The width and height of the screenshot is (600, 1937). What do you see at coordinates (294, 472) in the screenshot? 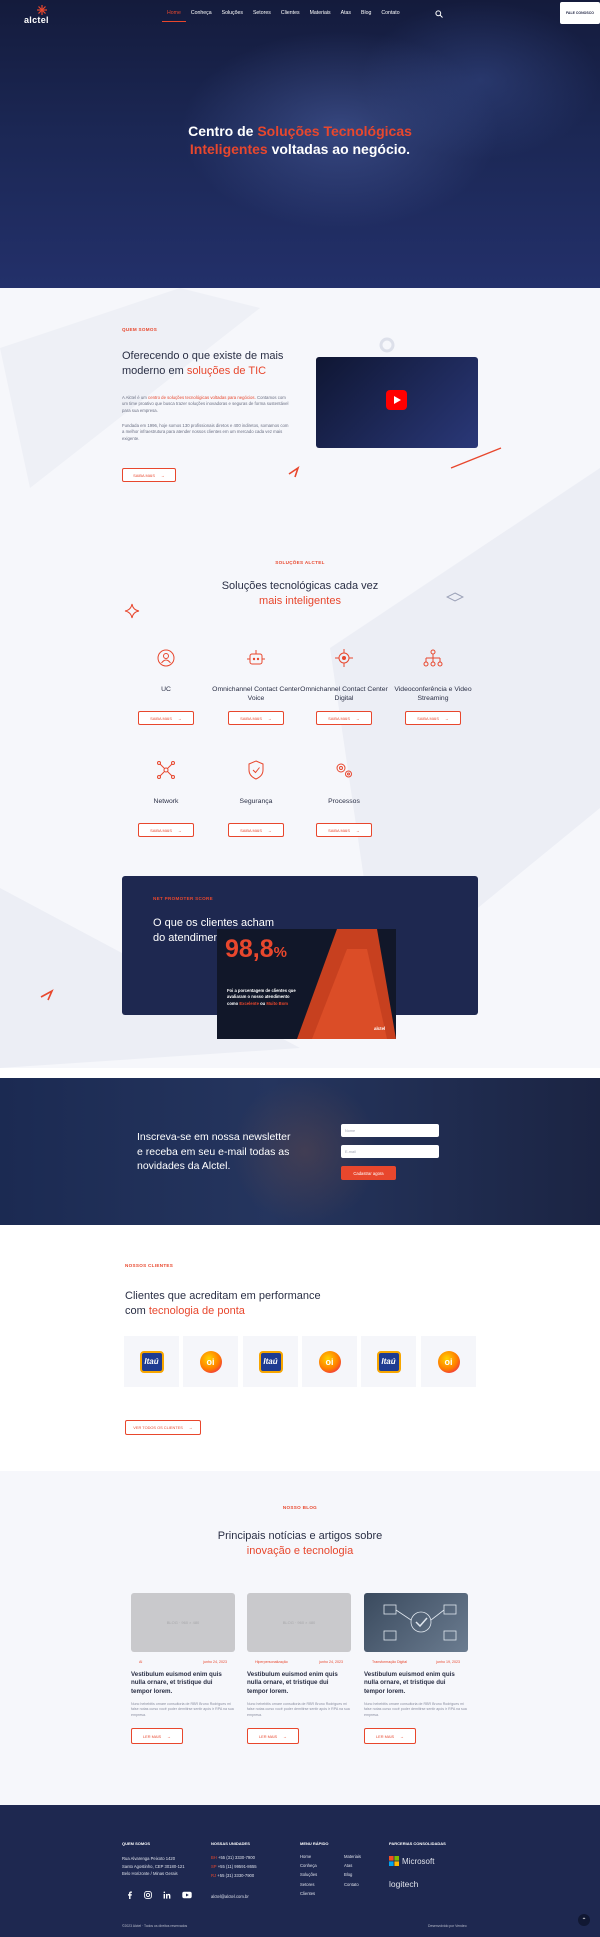
I see `chevron-deco-icon` at bounding box center [294, 472].